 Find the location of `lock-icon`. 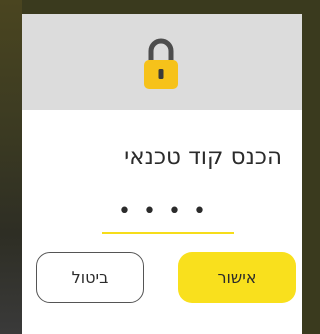

lock-icon is located at coordinates (161, 63).